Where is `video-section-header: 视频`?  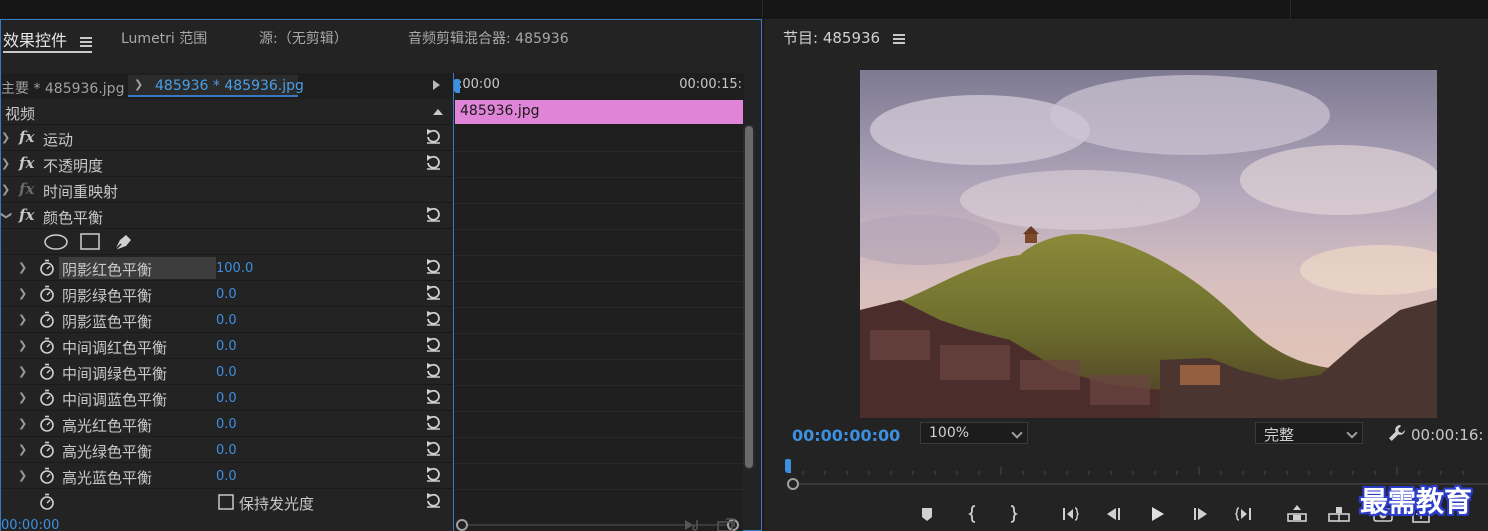 video-section-header: 视频 is located at coordinates (227, 112).